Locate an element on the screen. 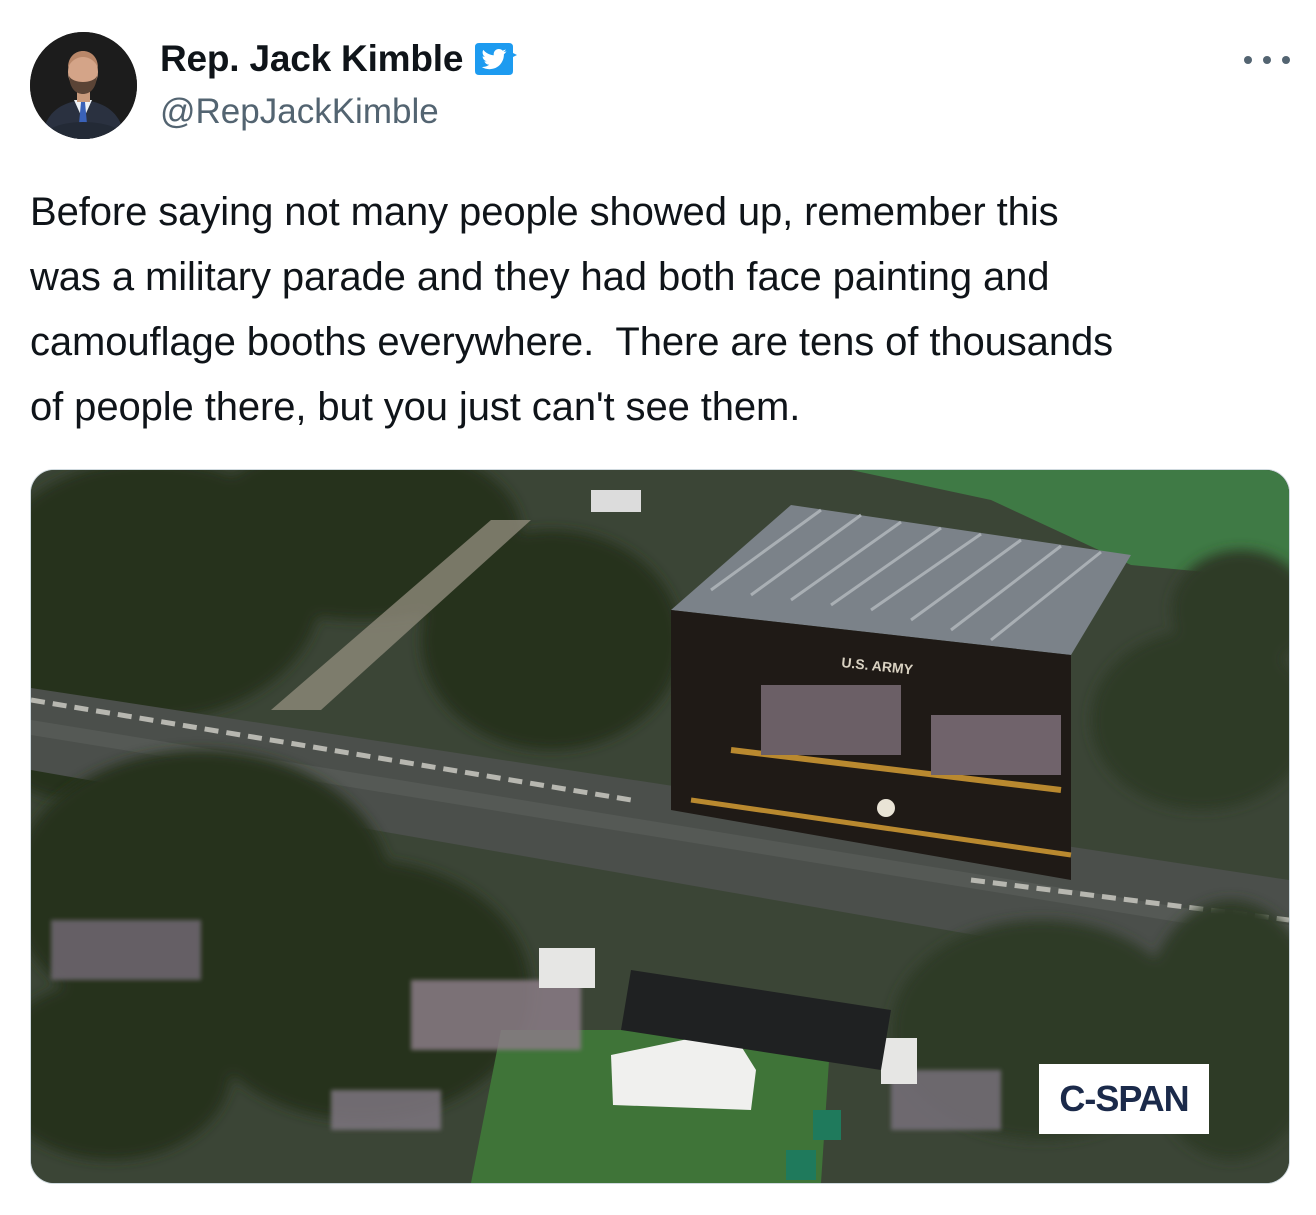 Image resolution: width=1316 pixels, height=1215 pixels. author-display-name: Rep. Jack Kimble is located at coordinates (311, 59).